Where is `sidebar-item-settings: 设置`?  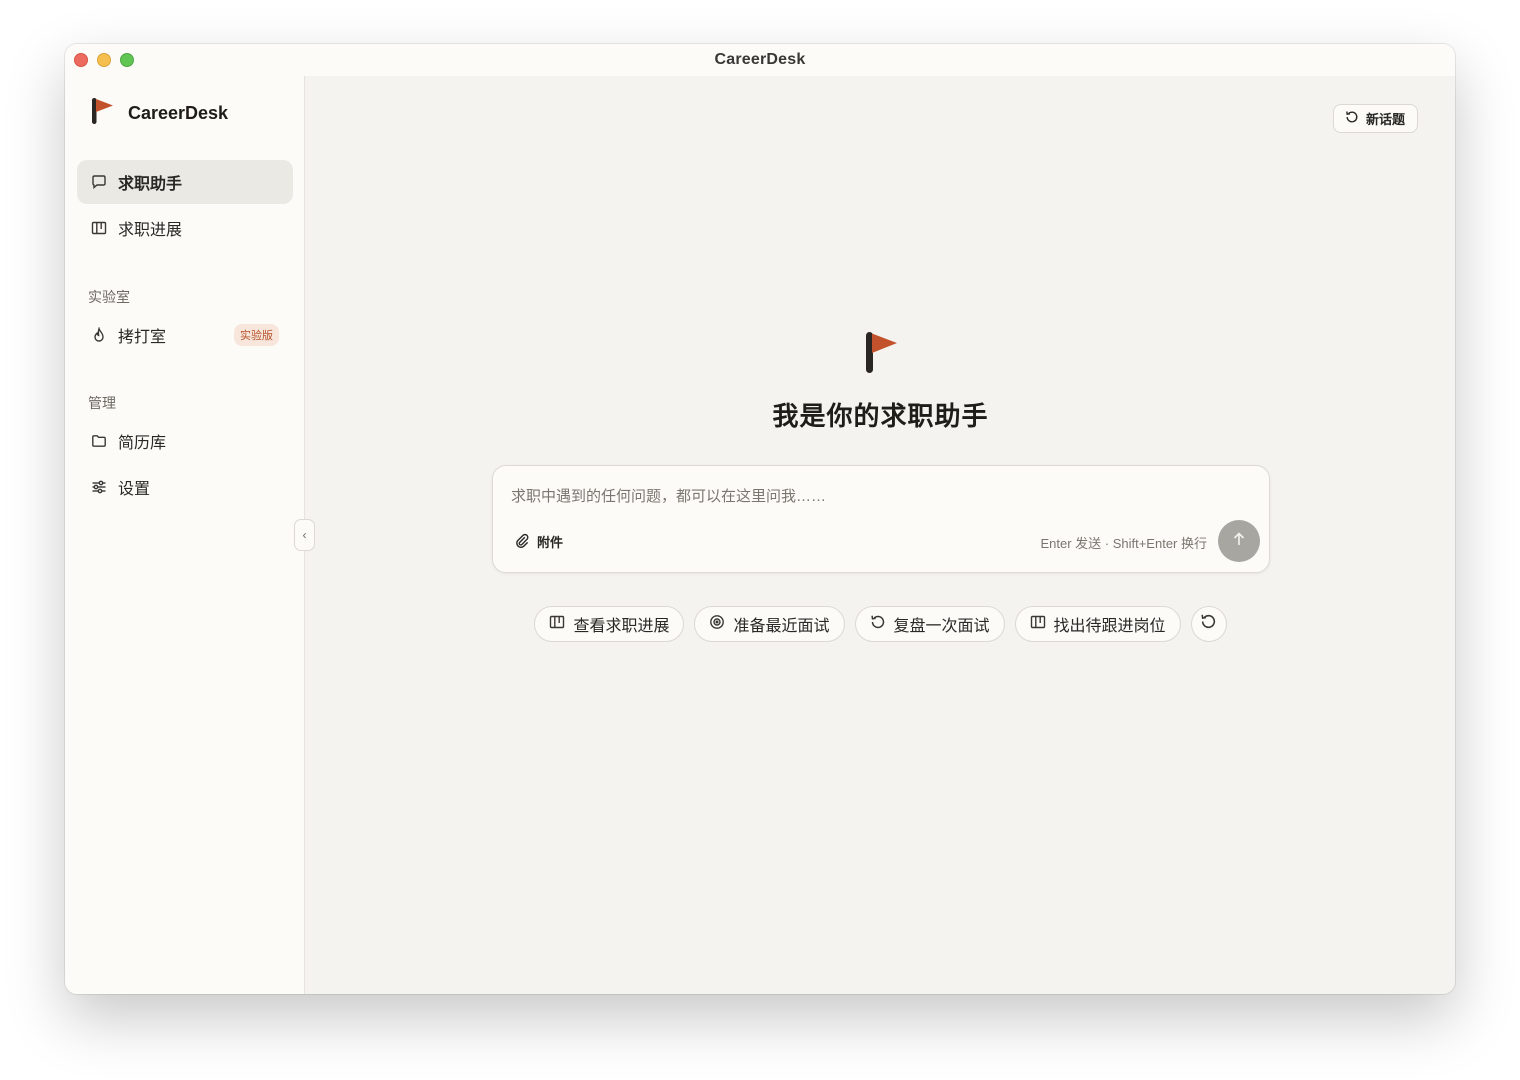
sidebar-item-settings: 设置 is located at coordinates (185, 487).